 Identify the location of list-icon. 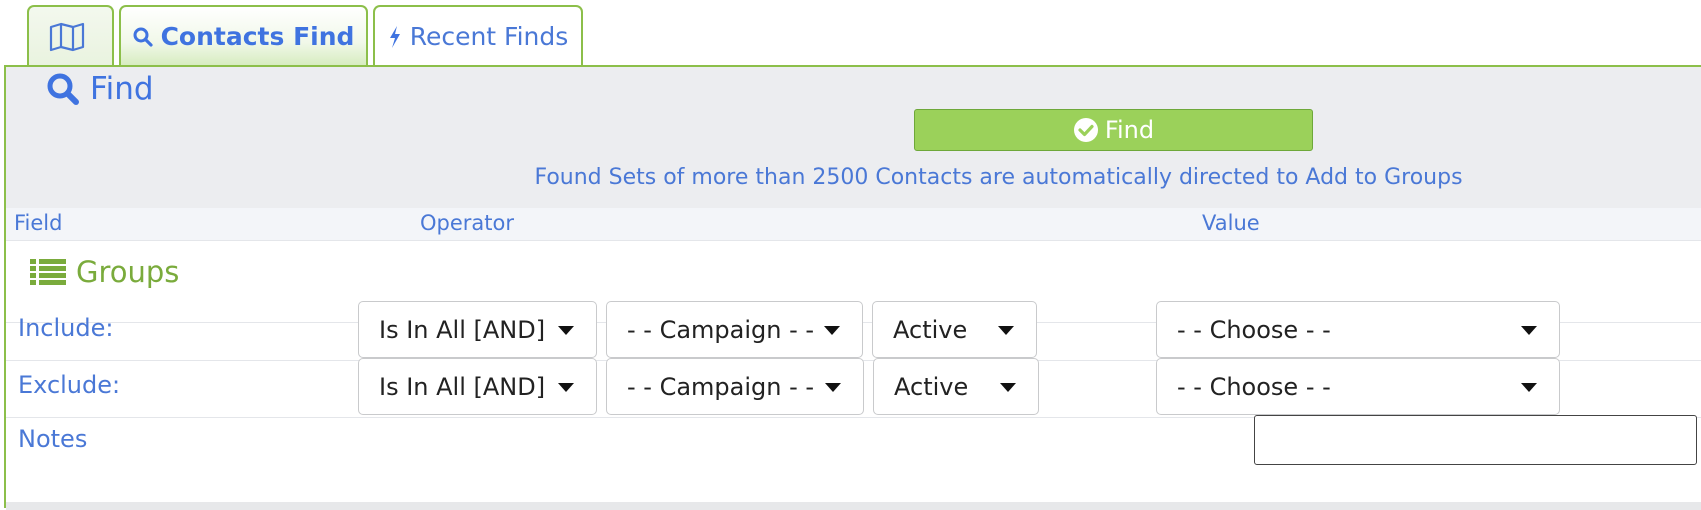
(48, 272).